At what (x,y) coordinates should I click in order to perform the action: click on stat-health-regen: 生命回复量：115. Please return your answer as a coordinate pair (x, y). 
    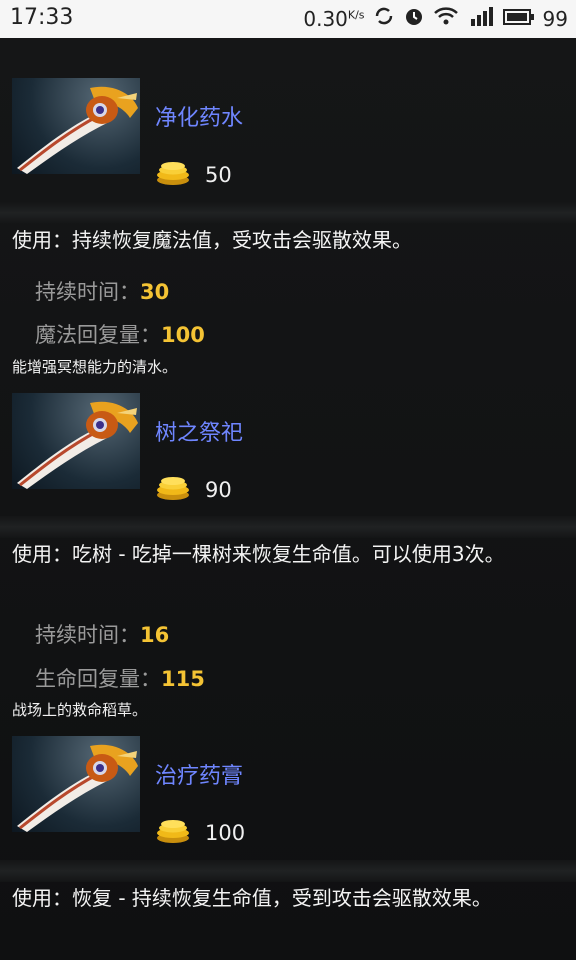
    Looking at the image, I should click on (120, 679).